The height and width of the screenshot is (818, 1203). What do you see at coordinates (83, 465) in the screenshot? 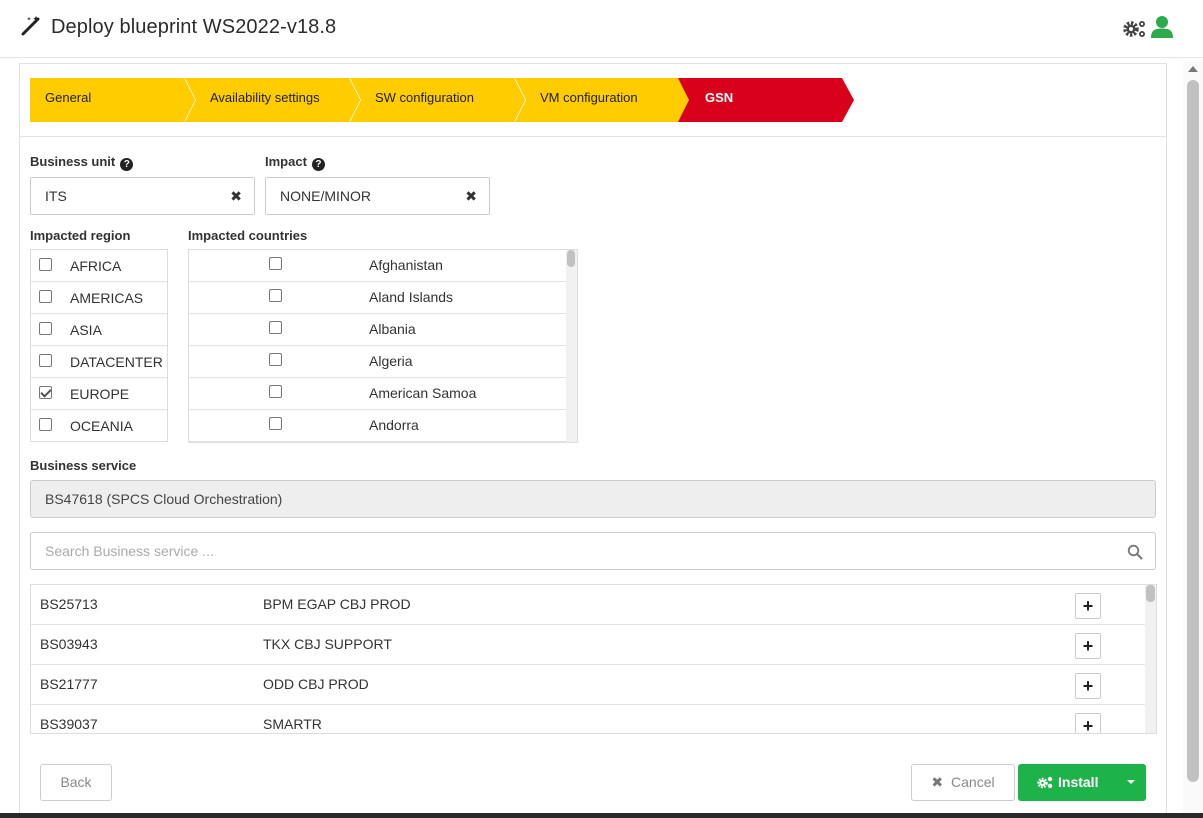
I see `business-service-label: Business service` at bounding box center [83, 465].